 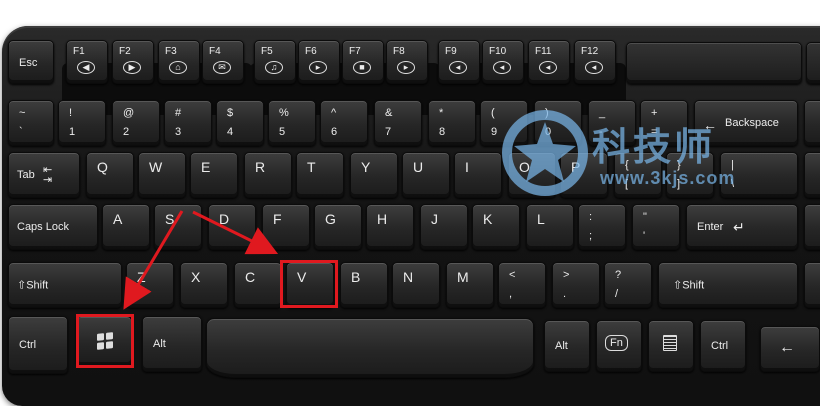 I want to click on key-alt-right: Alt, so click(x=567, y=346).